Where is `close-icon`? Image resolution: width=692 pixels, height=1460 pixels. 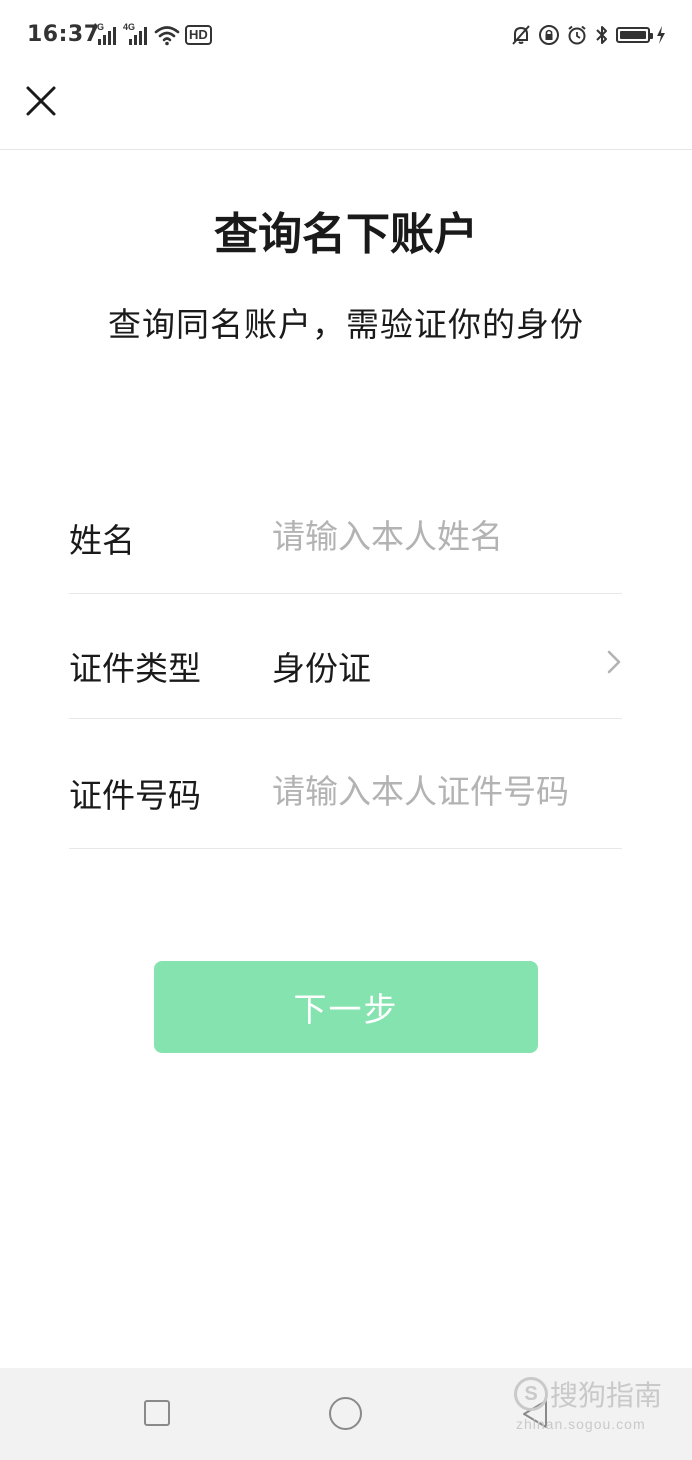
close-icon is located at coordinates (41, 101).